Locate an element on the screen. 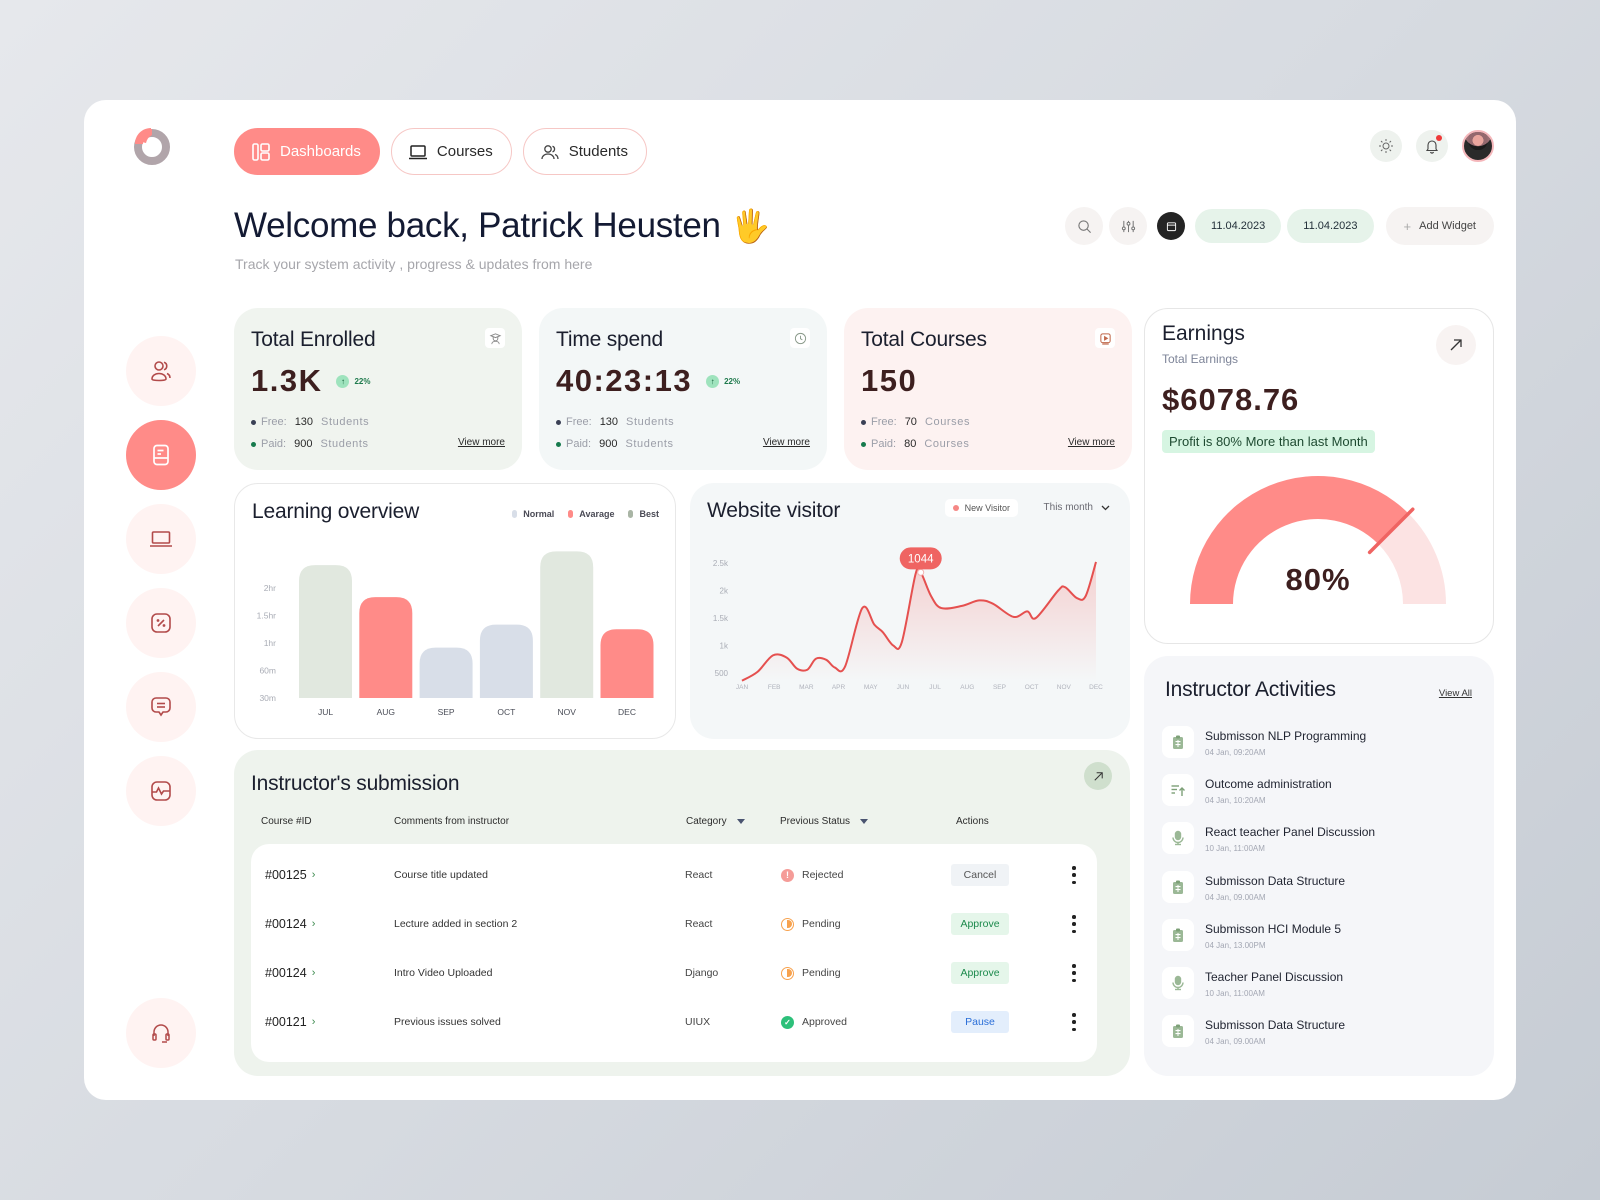  graduate-icon is located at coordinates (495, 338).